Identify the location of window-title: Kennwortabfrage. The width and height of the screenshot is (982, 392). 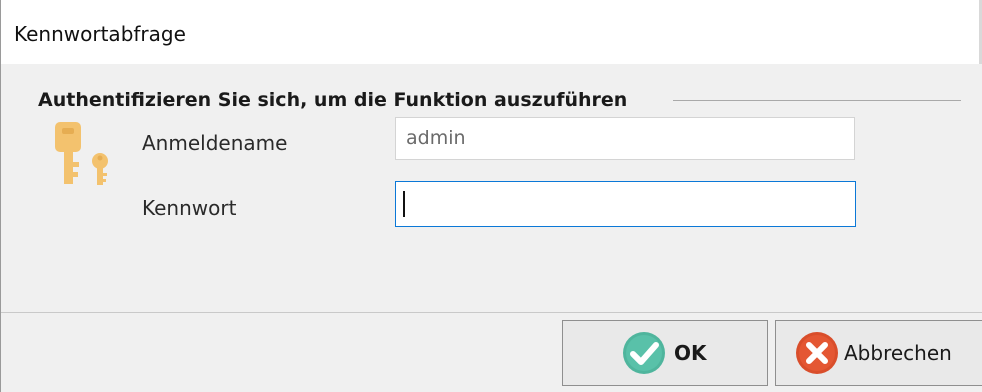
(100, 34).